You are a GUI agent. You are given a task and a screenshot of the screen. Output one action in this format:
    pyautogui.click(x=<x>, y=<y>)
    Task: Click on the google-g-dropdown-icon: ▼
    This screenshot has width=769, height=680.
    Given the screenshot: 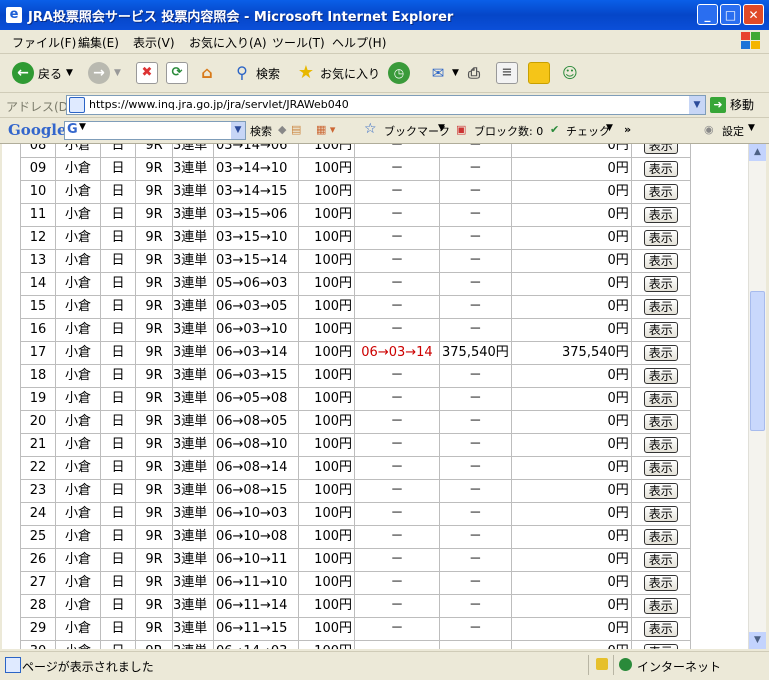 What is the action you would take?
    pyautogui.click(x=82, y=127)
    